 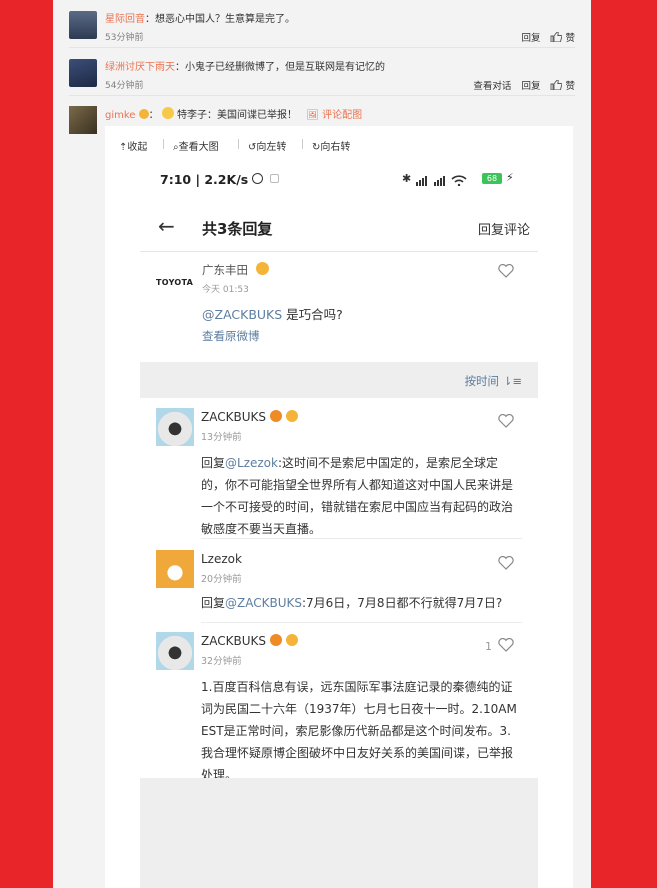 I want to click on nav-bar: ← 共3条回复 回复评论, so click(x=339, y=227).